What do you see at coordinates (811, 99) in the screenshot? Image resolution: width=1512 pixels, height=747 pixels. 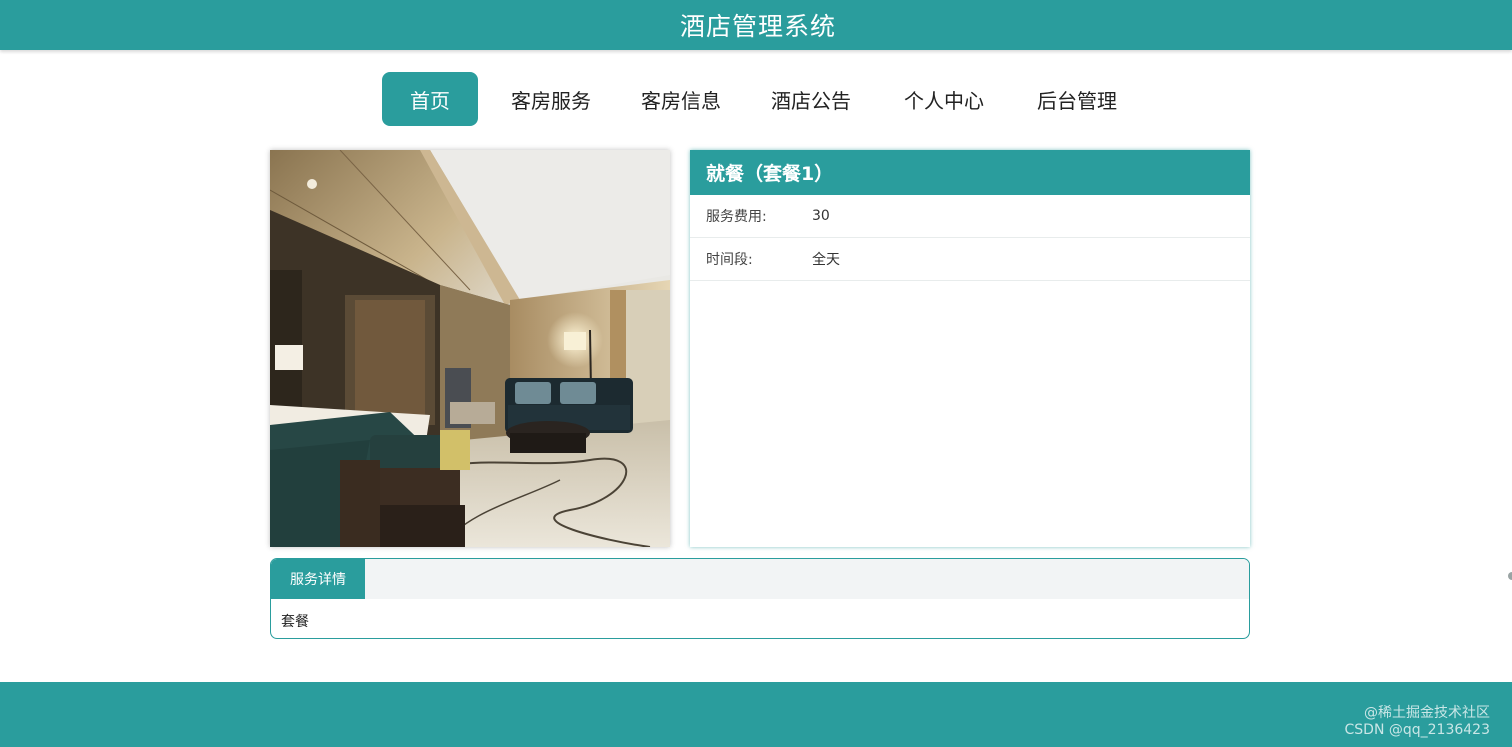 I see `nav-item-hotel-notice: 酒店公告` at bounding box center [811, 99].